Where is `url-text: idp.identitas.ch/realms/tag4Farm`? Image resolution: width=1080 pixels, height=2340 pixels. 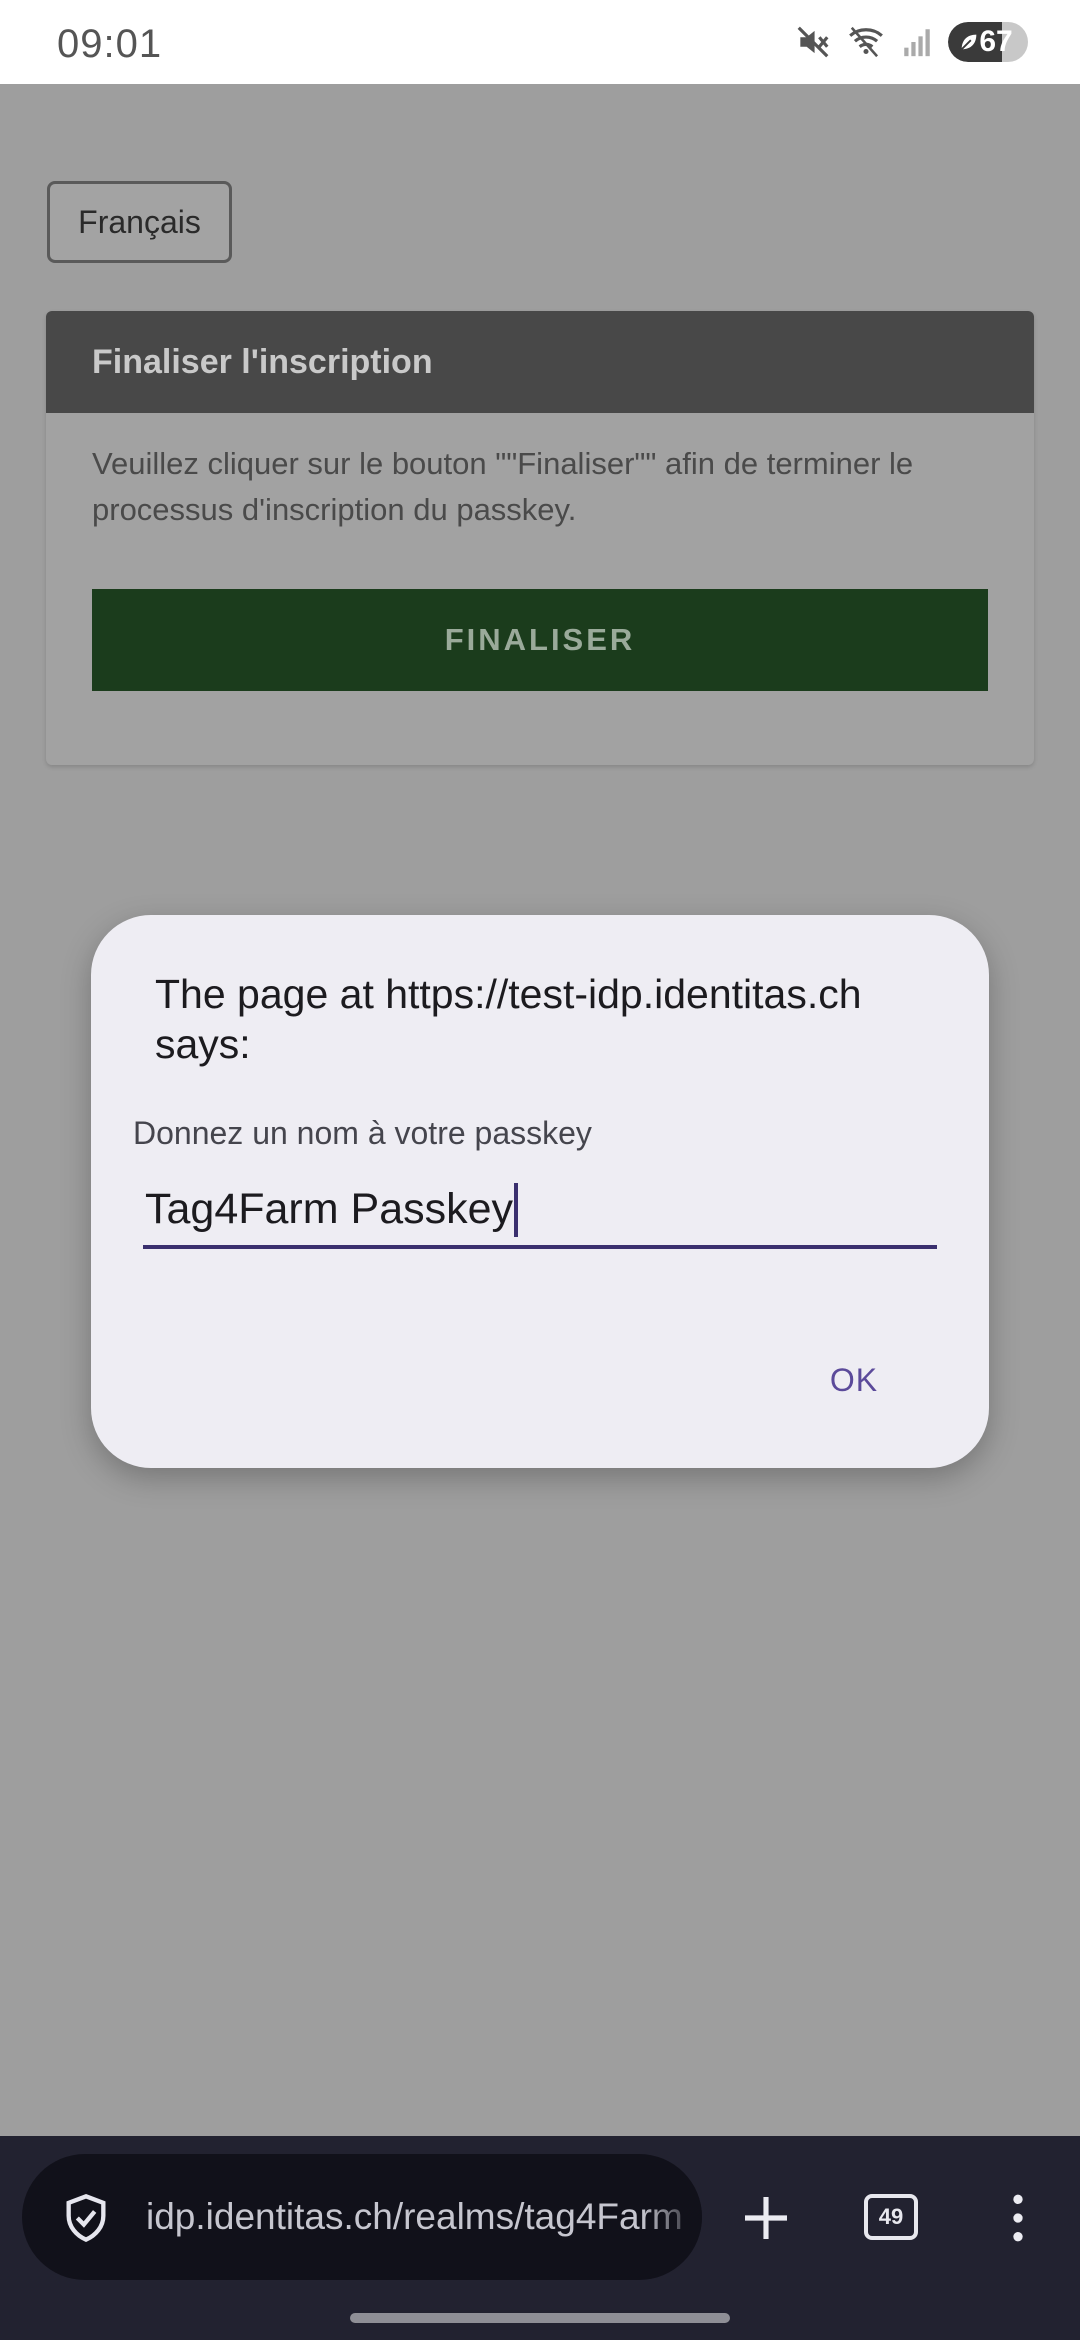
url-text: idp.identitas.ch/realms/tag4Farm is located at coordinates (414, 2216).